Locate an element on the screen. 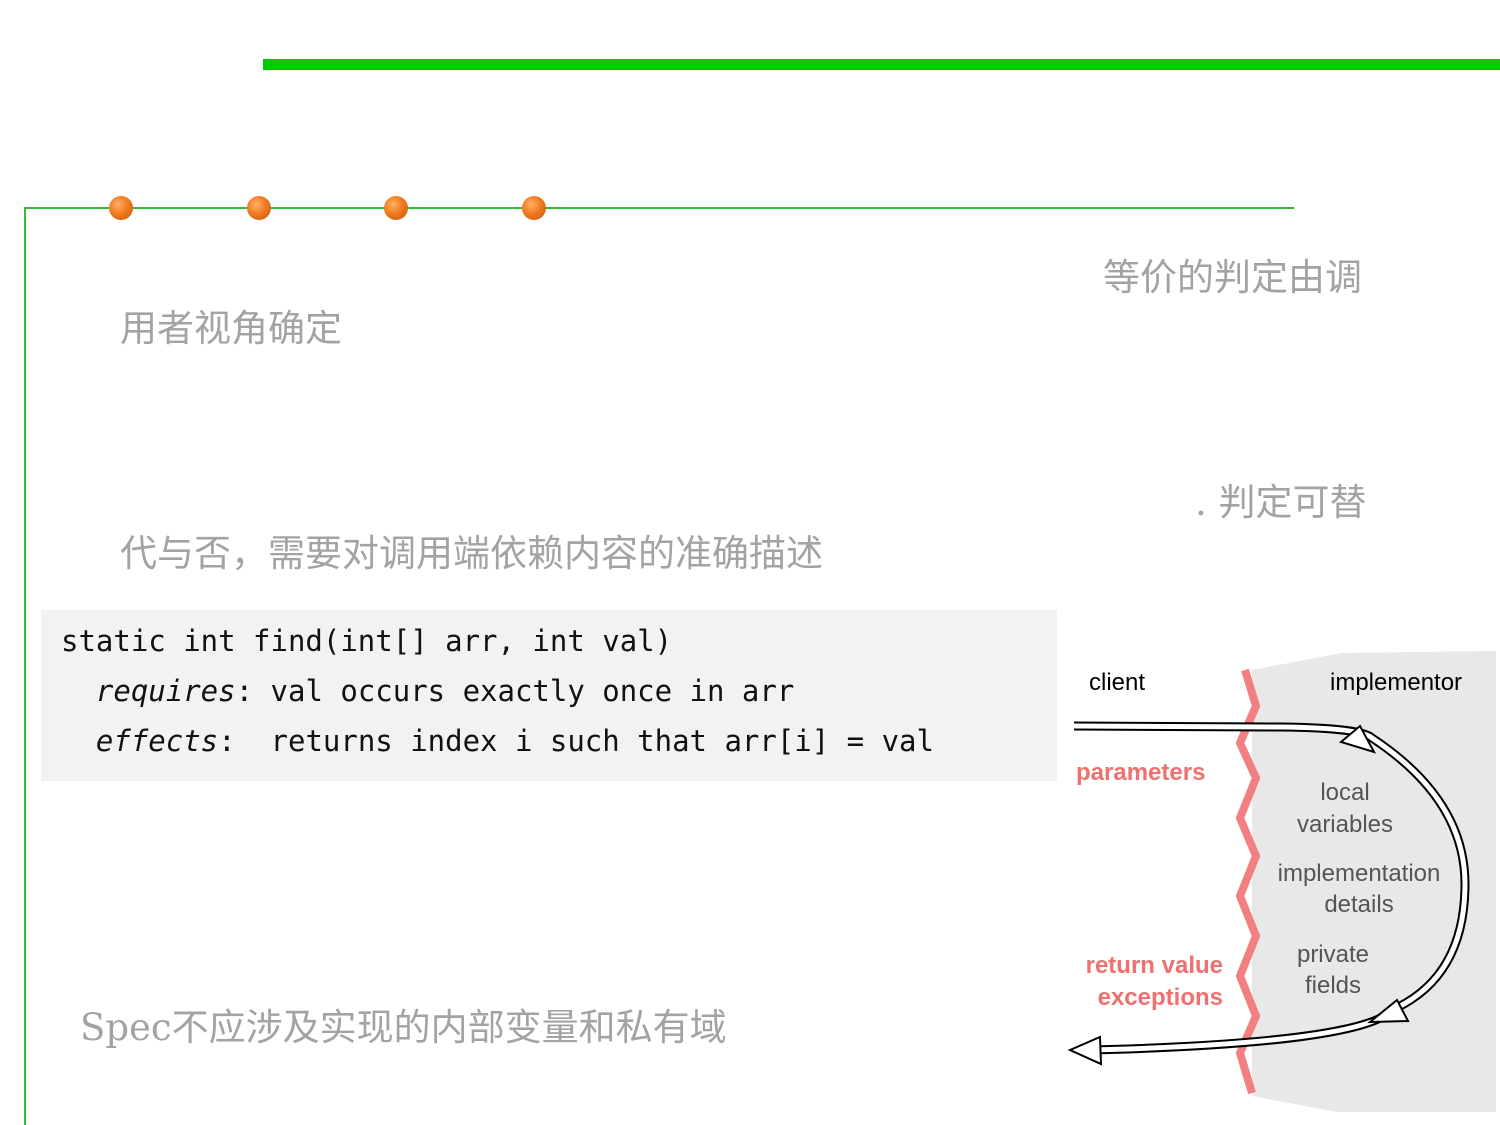 Image resolution: width=1500 pixels, height=1125 pixels. code-requires-text: : val occurs exactly once in arr is located at coordinates (515, 691).